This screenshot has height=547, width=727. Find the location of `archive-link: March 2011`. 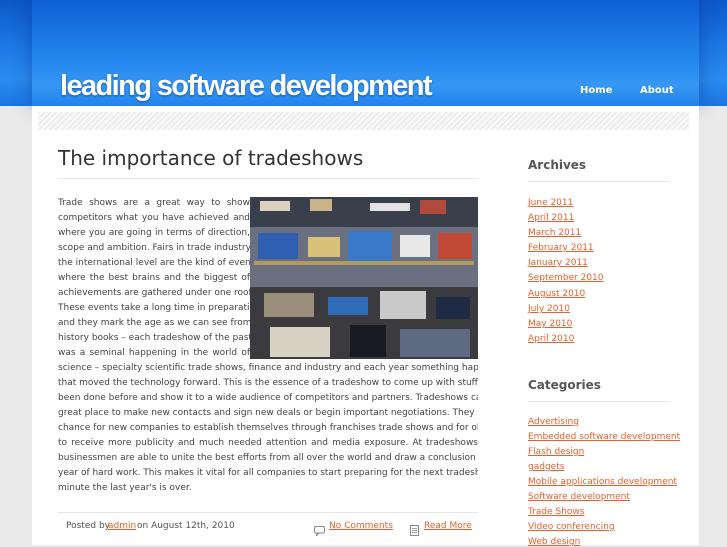

archive-link: March 2011 is located at coordinates (554, 233).